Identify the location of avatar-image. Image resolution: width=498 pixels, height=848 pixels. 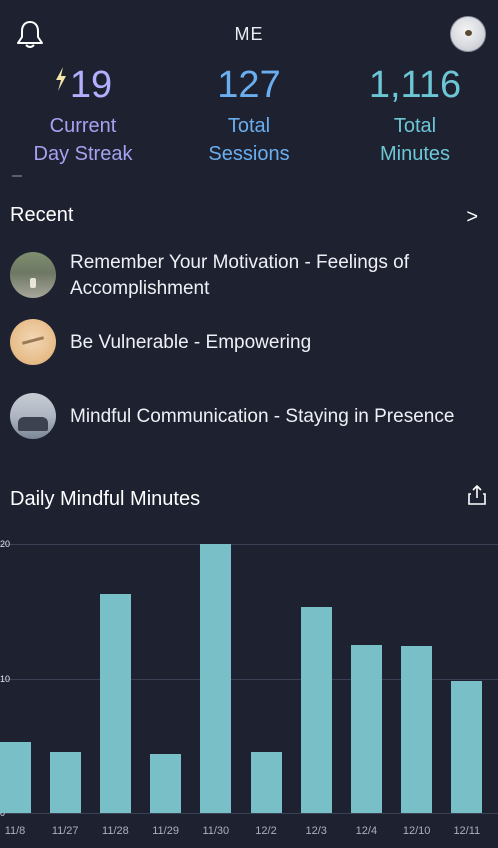
(468, 33).